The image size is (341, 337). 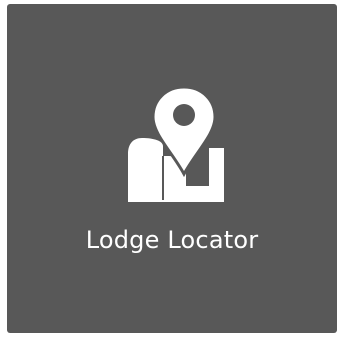 What do you see at coordinates (175, 147) in the screenshot?
I see `map-pin-icon` at bounding box center [175, 147].